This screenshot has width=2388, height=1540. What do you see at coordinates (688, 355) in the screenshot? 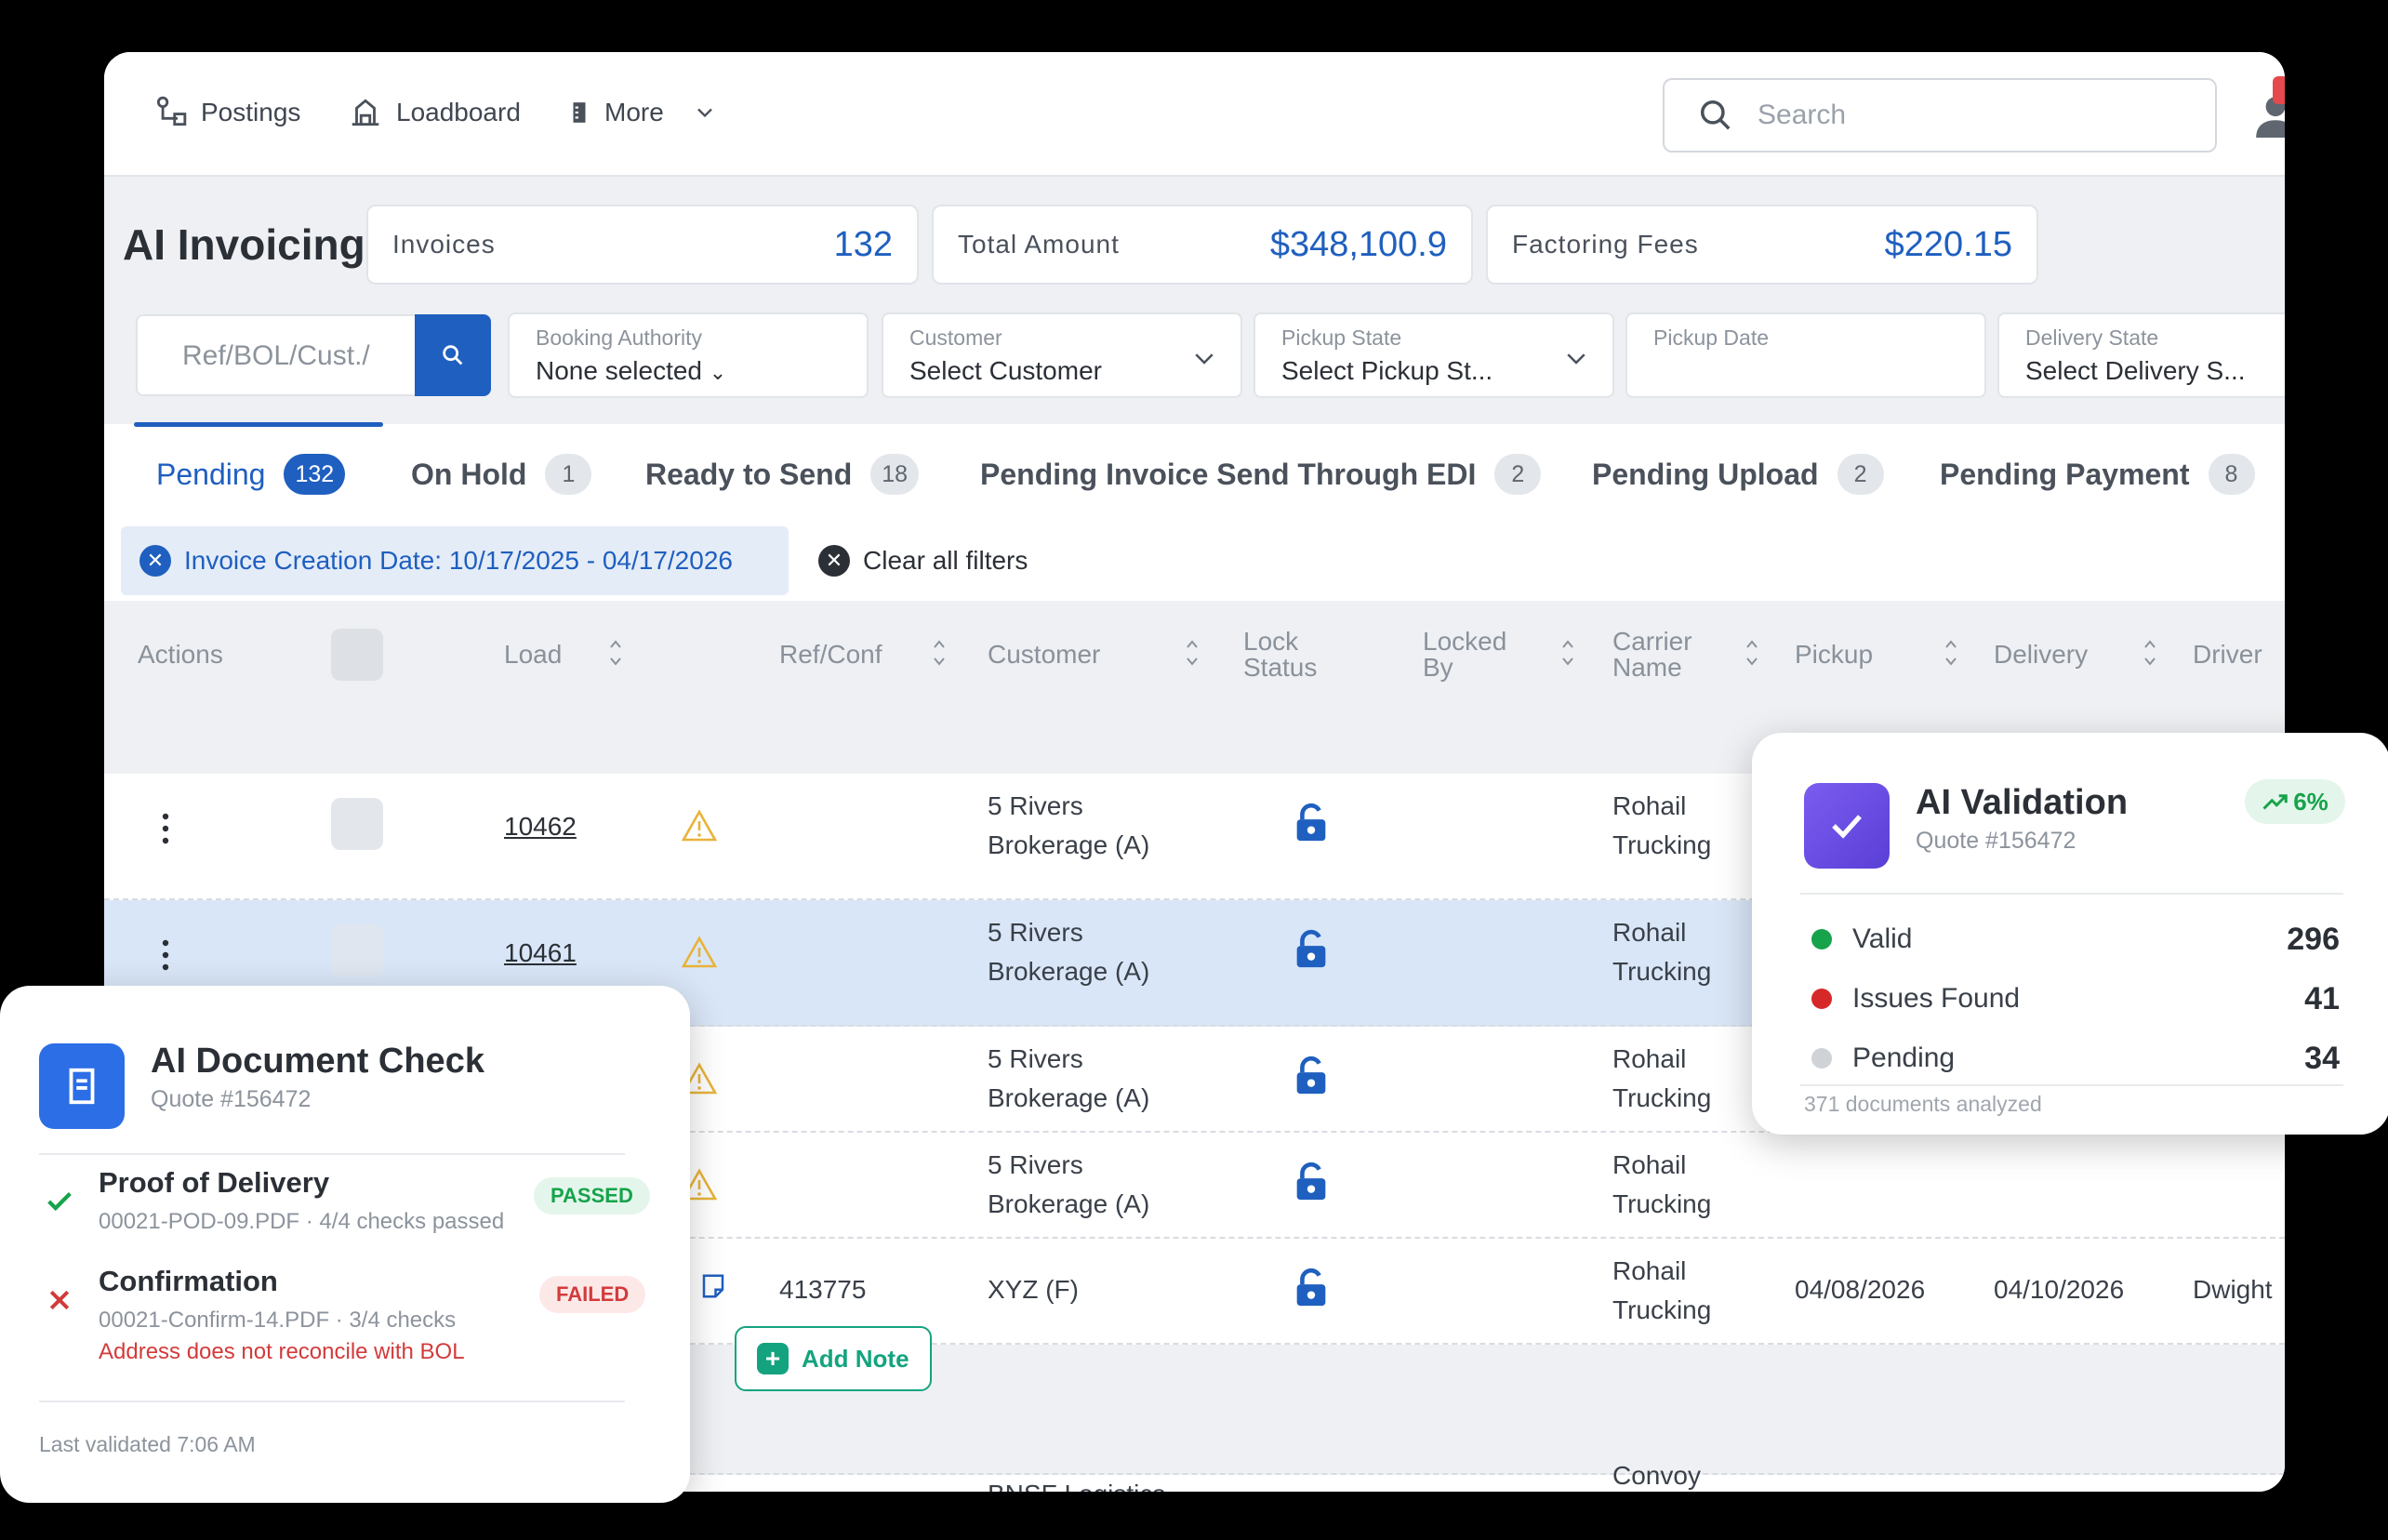
I see `filter-booking-authority: Booking Authority None selected ⌄` at bounding box center [688, 355].